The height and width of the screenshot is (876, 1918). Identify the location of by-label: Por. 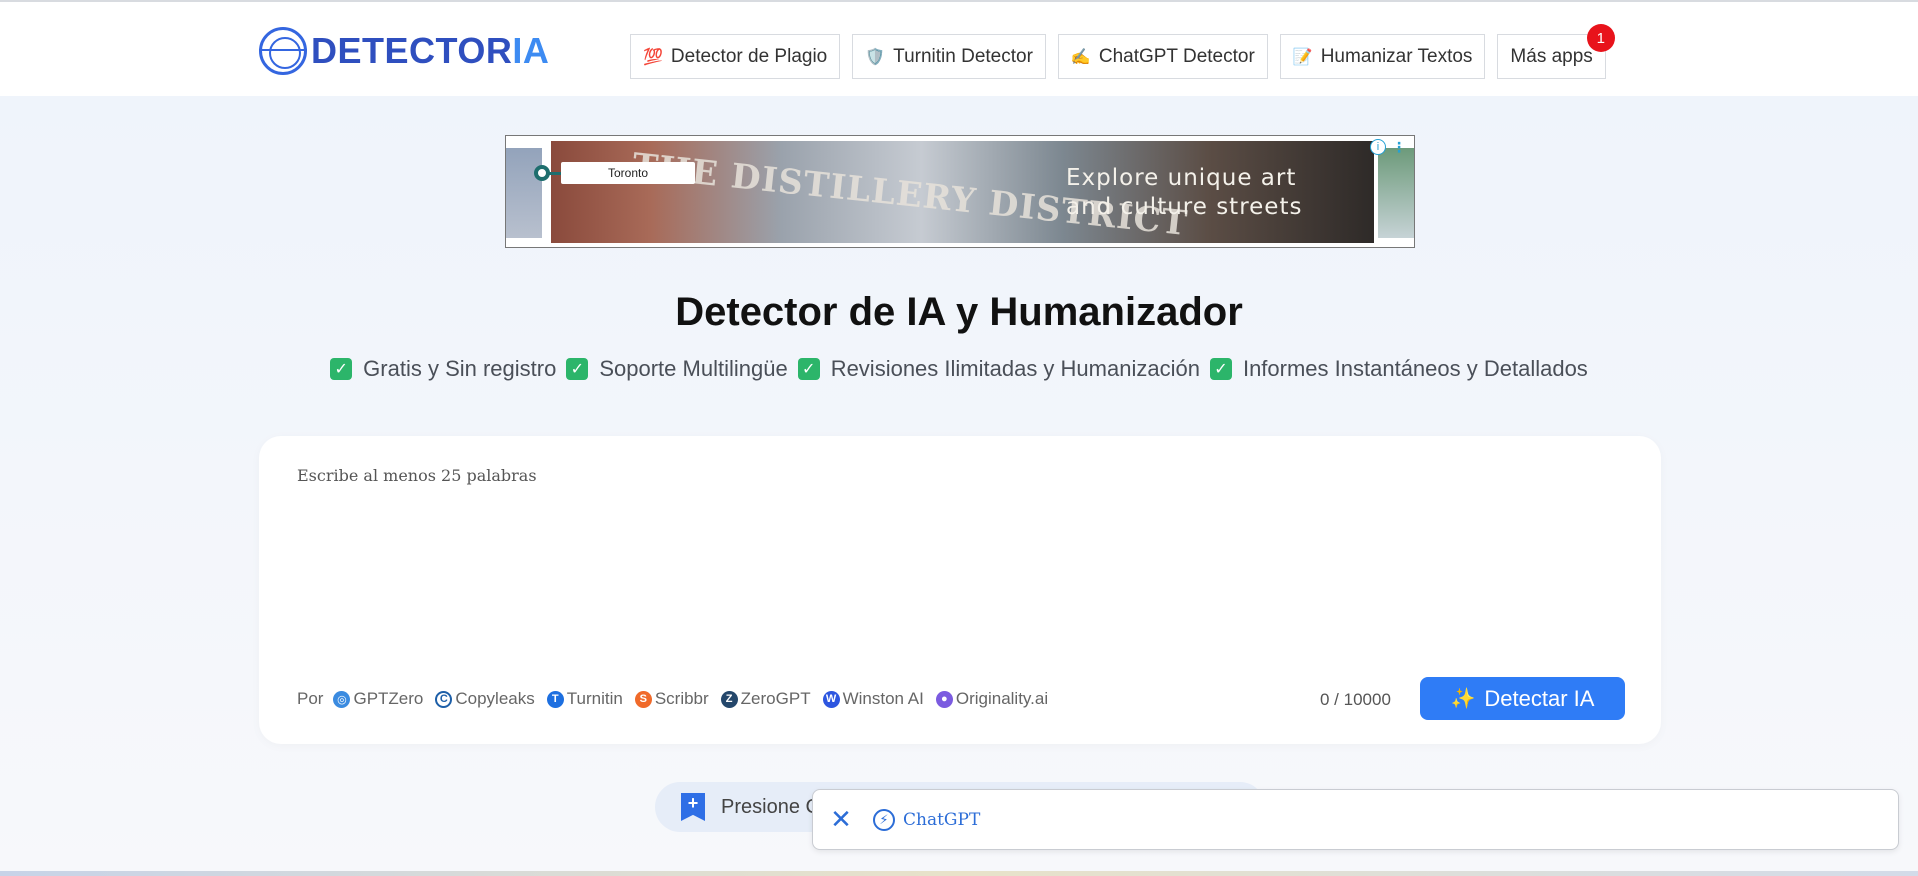
(310, 698).